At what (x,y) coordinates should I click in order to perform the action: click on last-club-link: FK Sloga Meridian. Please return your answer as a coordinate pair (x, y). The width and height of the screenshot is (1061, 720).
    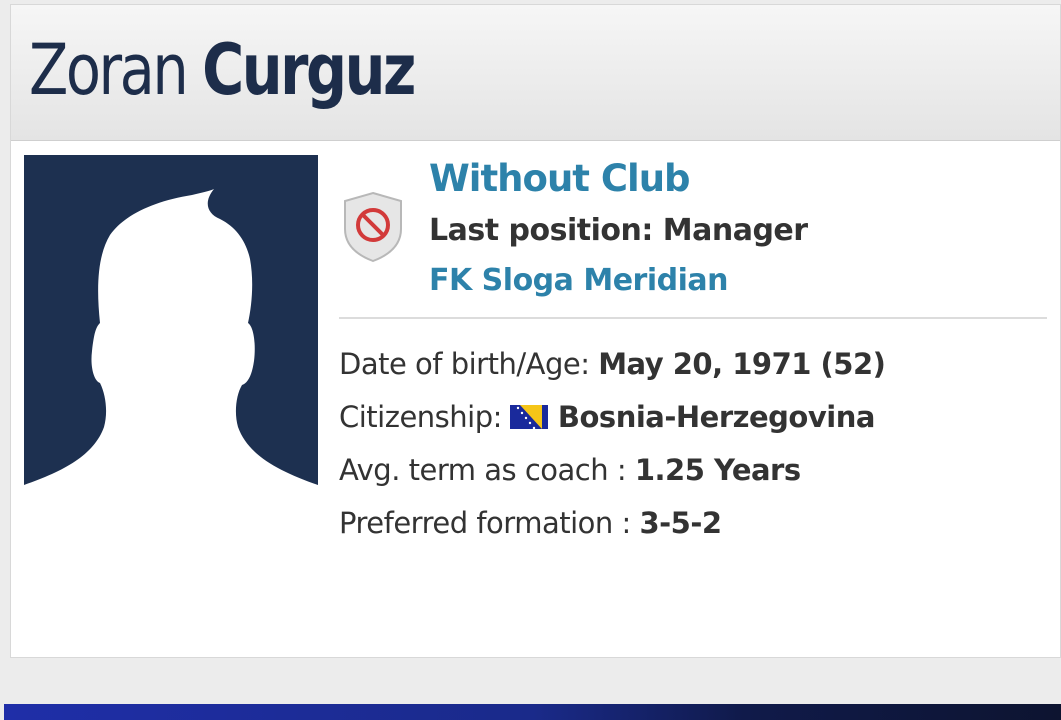
    Looking at the image, I should click on (579, 280).